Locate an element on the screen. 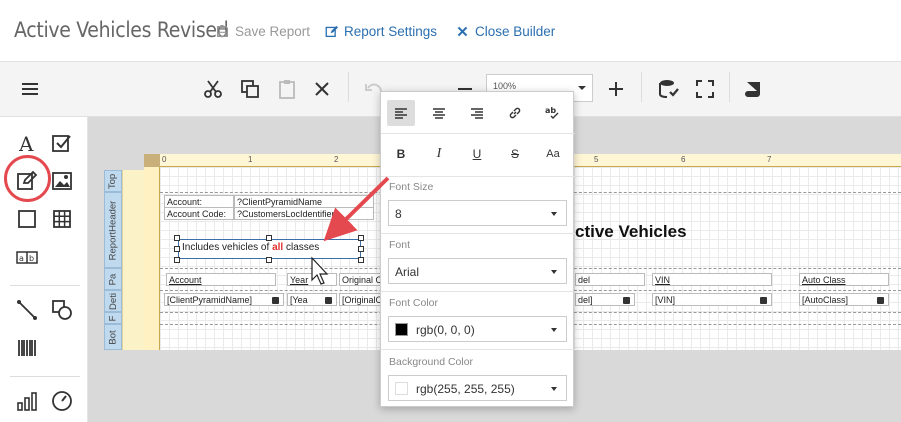 The height and width of the screenshot is (422, 901). save-report-button: Save Report is located at coordinates (263, 31).